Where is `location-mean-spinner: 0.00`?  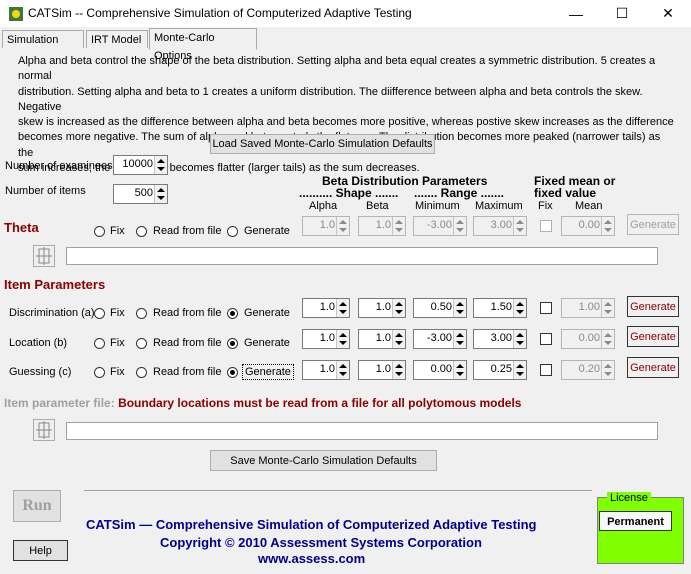
location-mean-spinner: 0.00 is located at coordinates (588, 339).